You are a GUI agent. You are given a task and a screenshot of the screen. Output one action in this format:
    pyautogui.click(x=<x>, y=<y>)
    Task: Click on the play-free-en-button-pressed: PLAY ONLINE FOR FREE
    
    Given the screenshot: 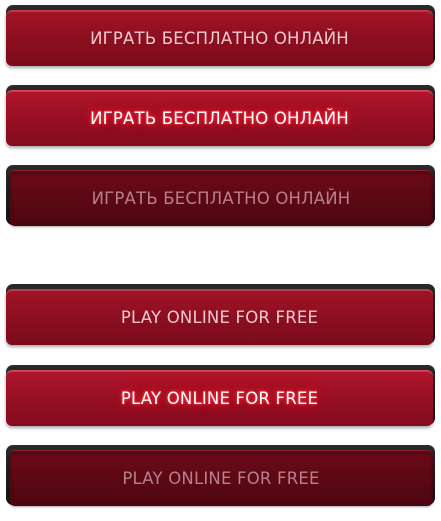 What is the action you would take?
    pyautogui.click(x=221, y=478)
    